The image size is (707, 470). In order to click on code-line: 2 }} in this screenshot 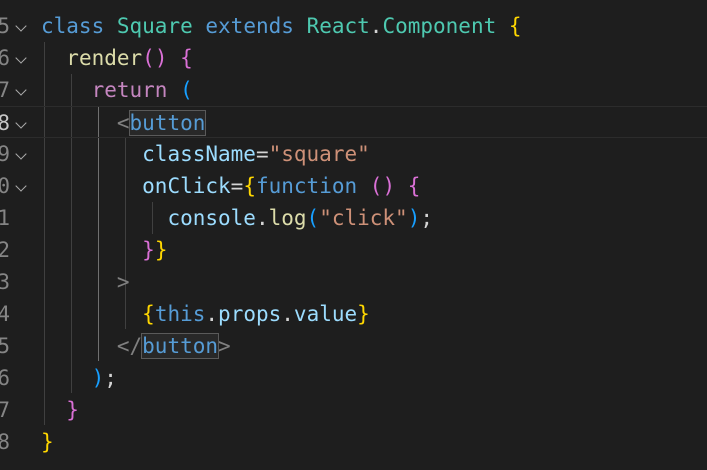, I will do `click(353, 250)`.